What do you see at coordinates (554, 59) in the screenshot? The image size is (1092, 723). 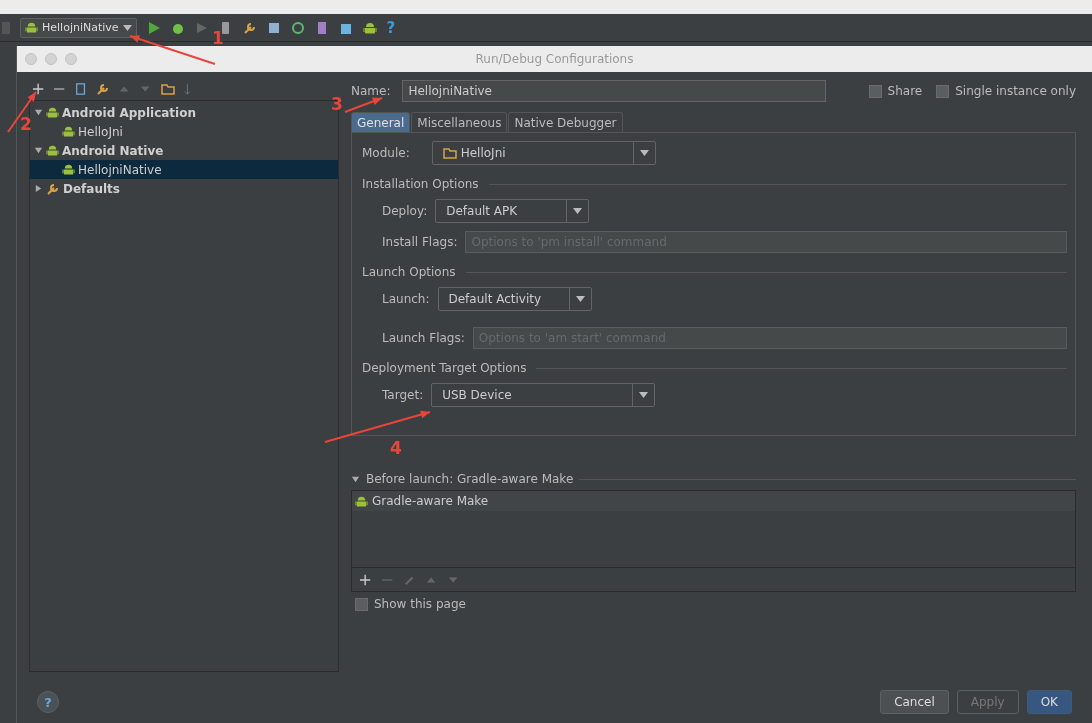 I see `dialog-title: Run/Debug Configurations` at bounding box center [554, 59].